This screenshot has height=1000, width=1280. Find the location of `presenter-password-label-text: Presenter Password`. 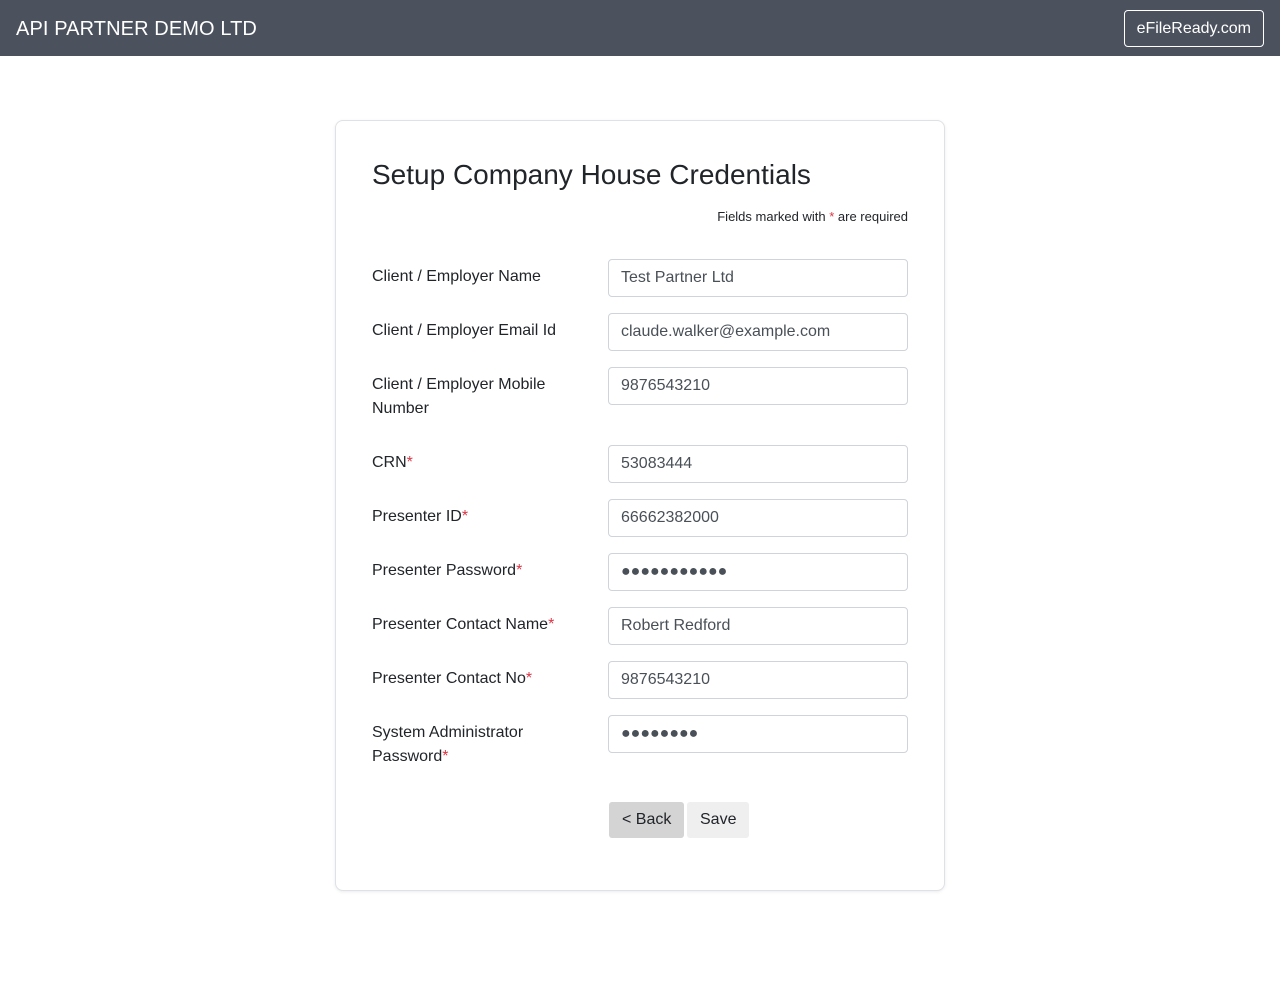

presenter-password-label-text: Presenter Password is located at coordinates (444, 570).